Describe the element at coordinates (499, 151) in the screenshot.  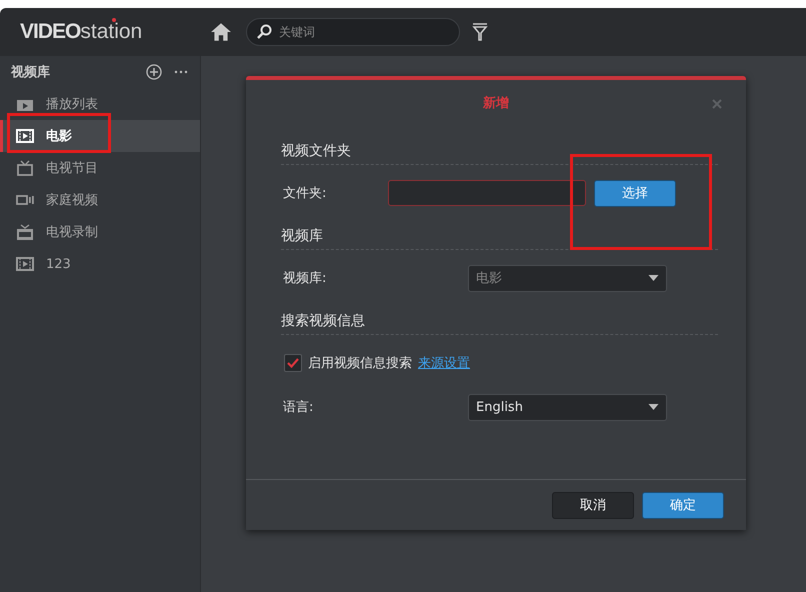
I see `section-title: 视频文件夹` at that location.